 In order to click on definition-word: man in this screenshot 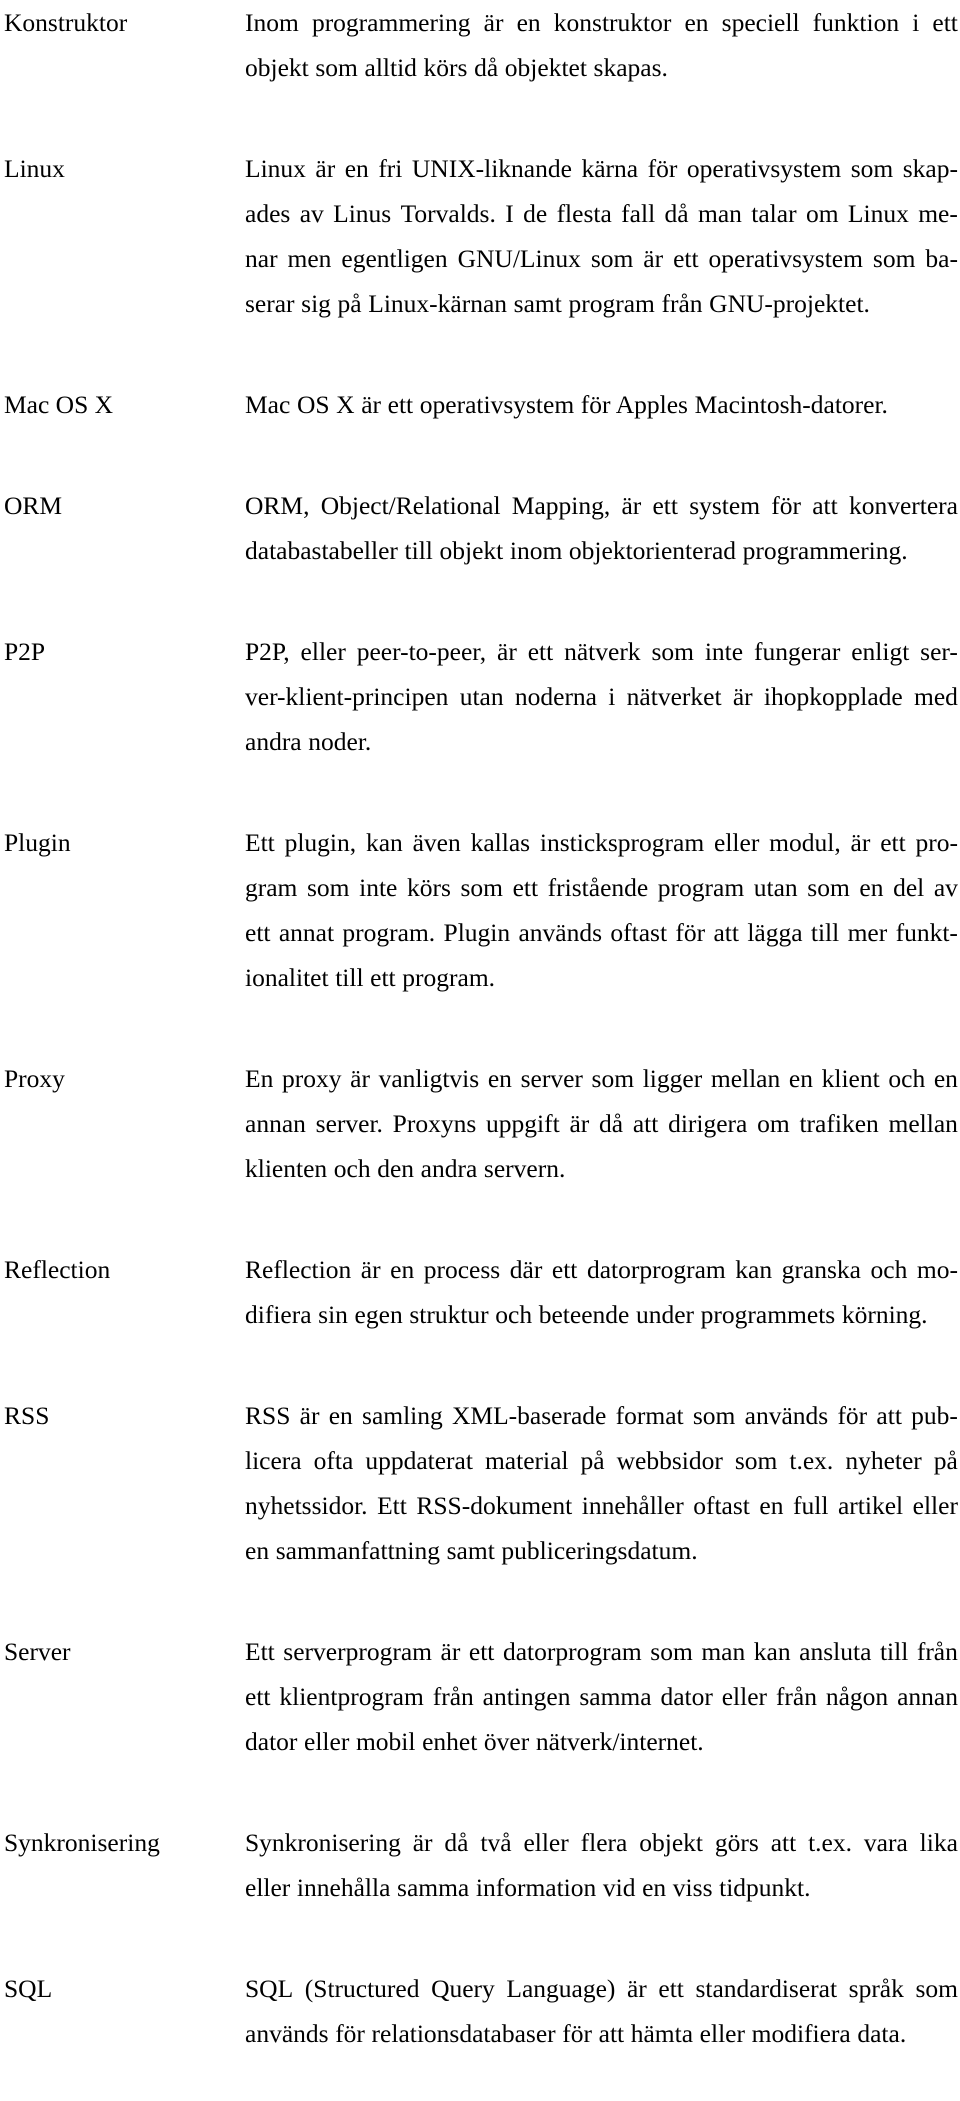, I will do `click(723, 1651)`.